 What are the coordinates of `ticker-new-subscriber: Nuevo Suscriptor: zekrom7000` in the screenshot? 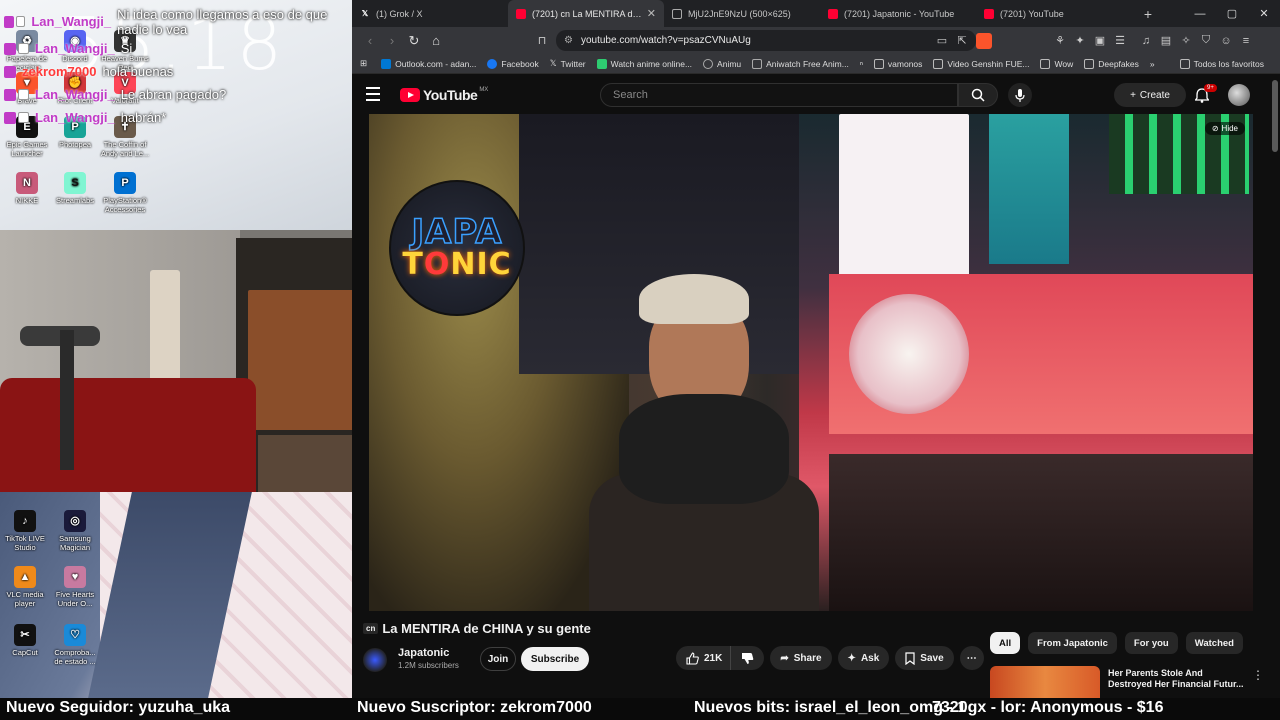 It's located at (474, 707).